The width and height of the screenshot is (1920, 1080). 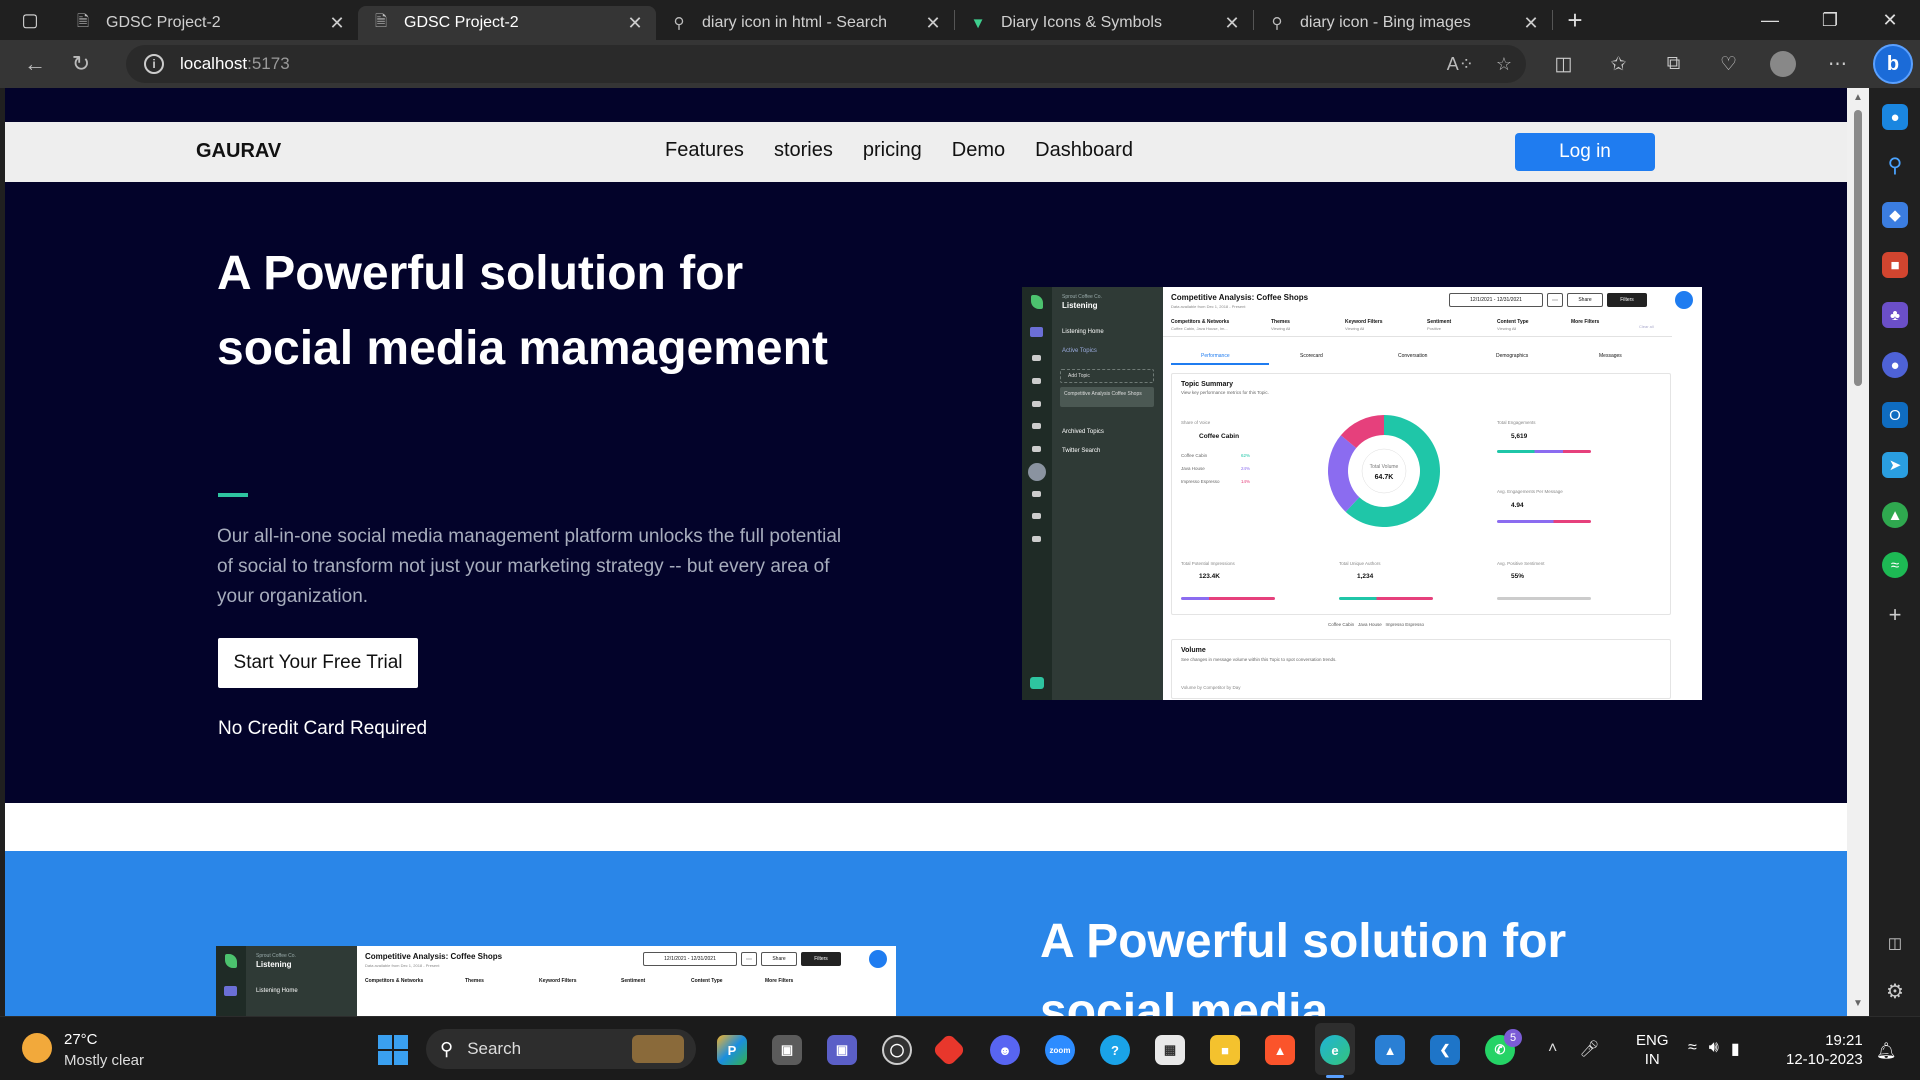 I want to click on clock: 19:21 12-10-2023, so click(x=1824, y=1050).